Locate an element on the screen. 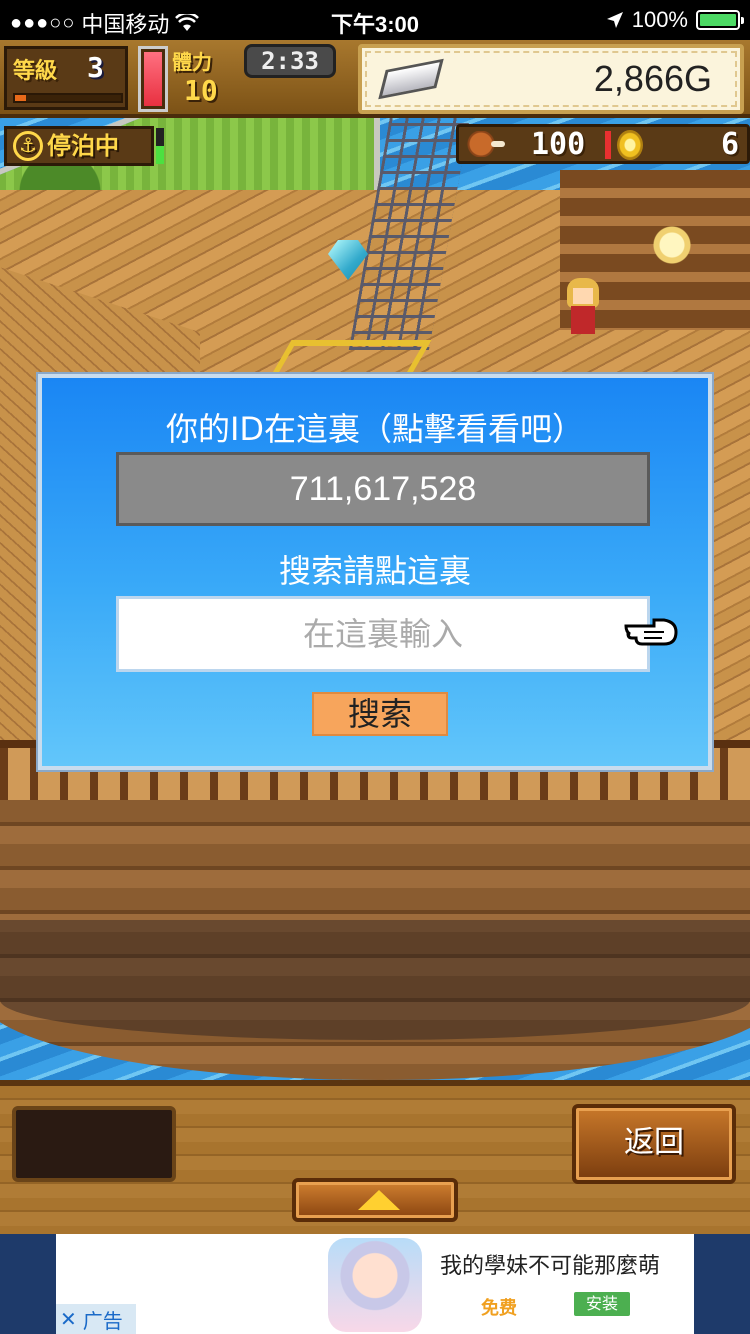 This screenshot has height=1334, width=750. ad-free-label: 免费 is located at coordinates (499, 1308).